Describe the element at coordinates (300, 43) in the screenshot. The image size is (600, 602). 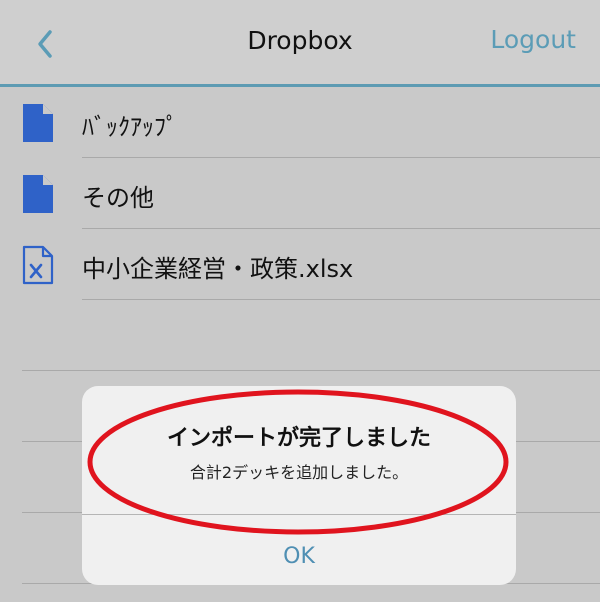
I see `navigation-bar: Dropbox Logout` at that location.